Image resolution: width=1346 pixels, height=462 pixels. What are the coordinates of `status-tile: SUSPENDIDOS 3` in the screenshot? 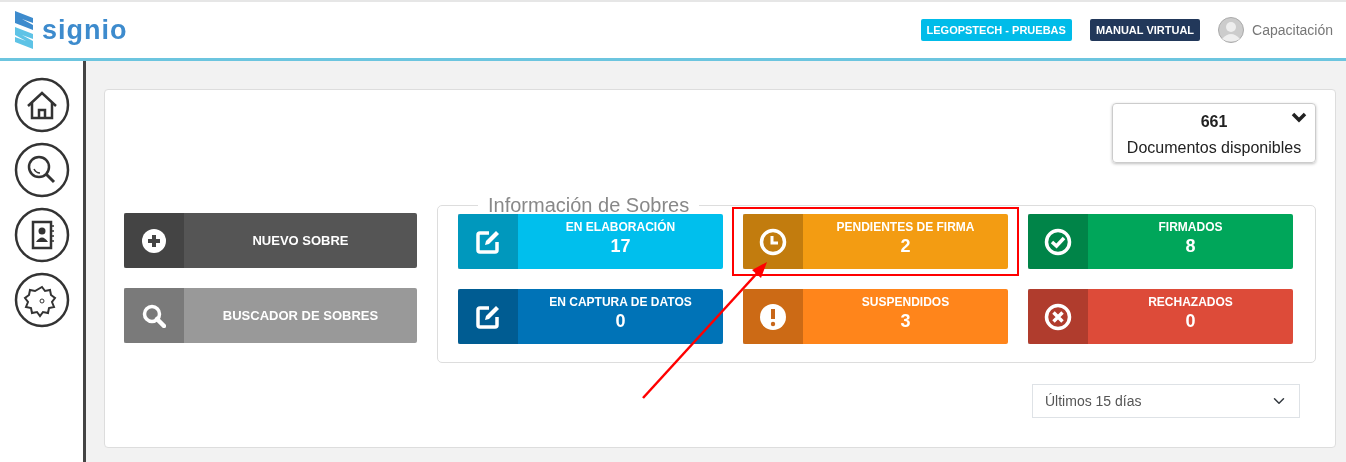 It's located at (875, 316).